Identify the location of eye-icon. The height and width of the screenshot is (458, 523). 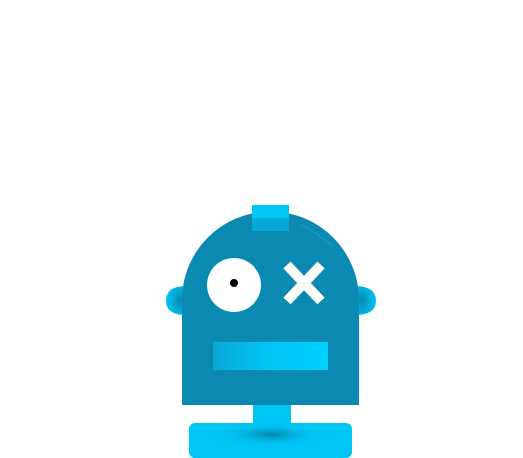
(234, 285).